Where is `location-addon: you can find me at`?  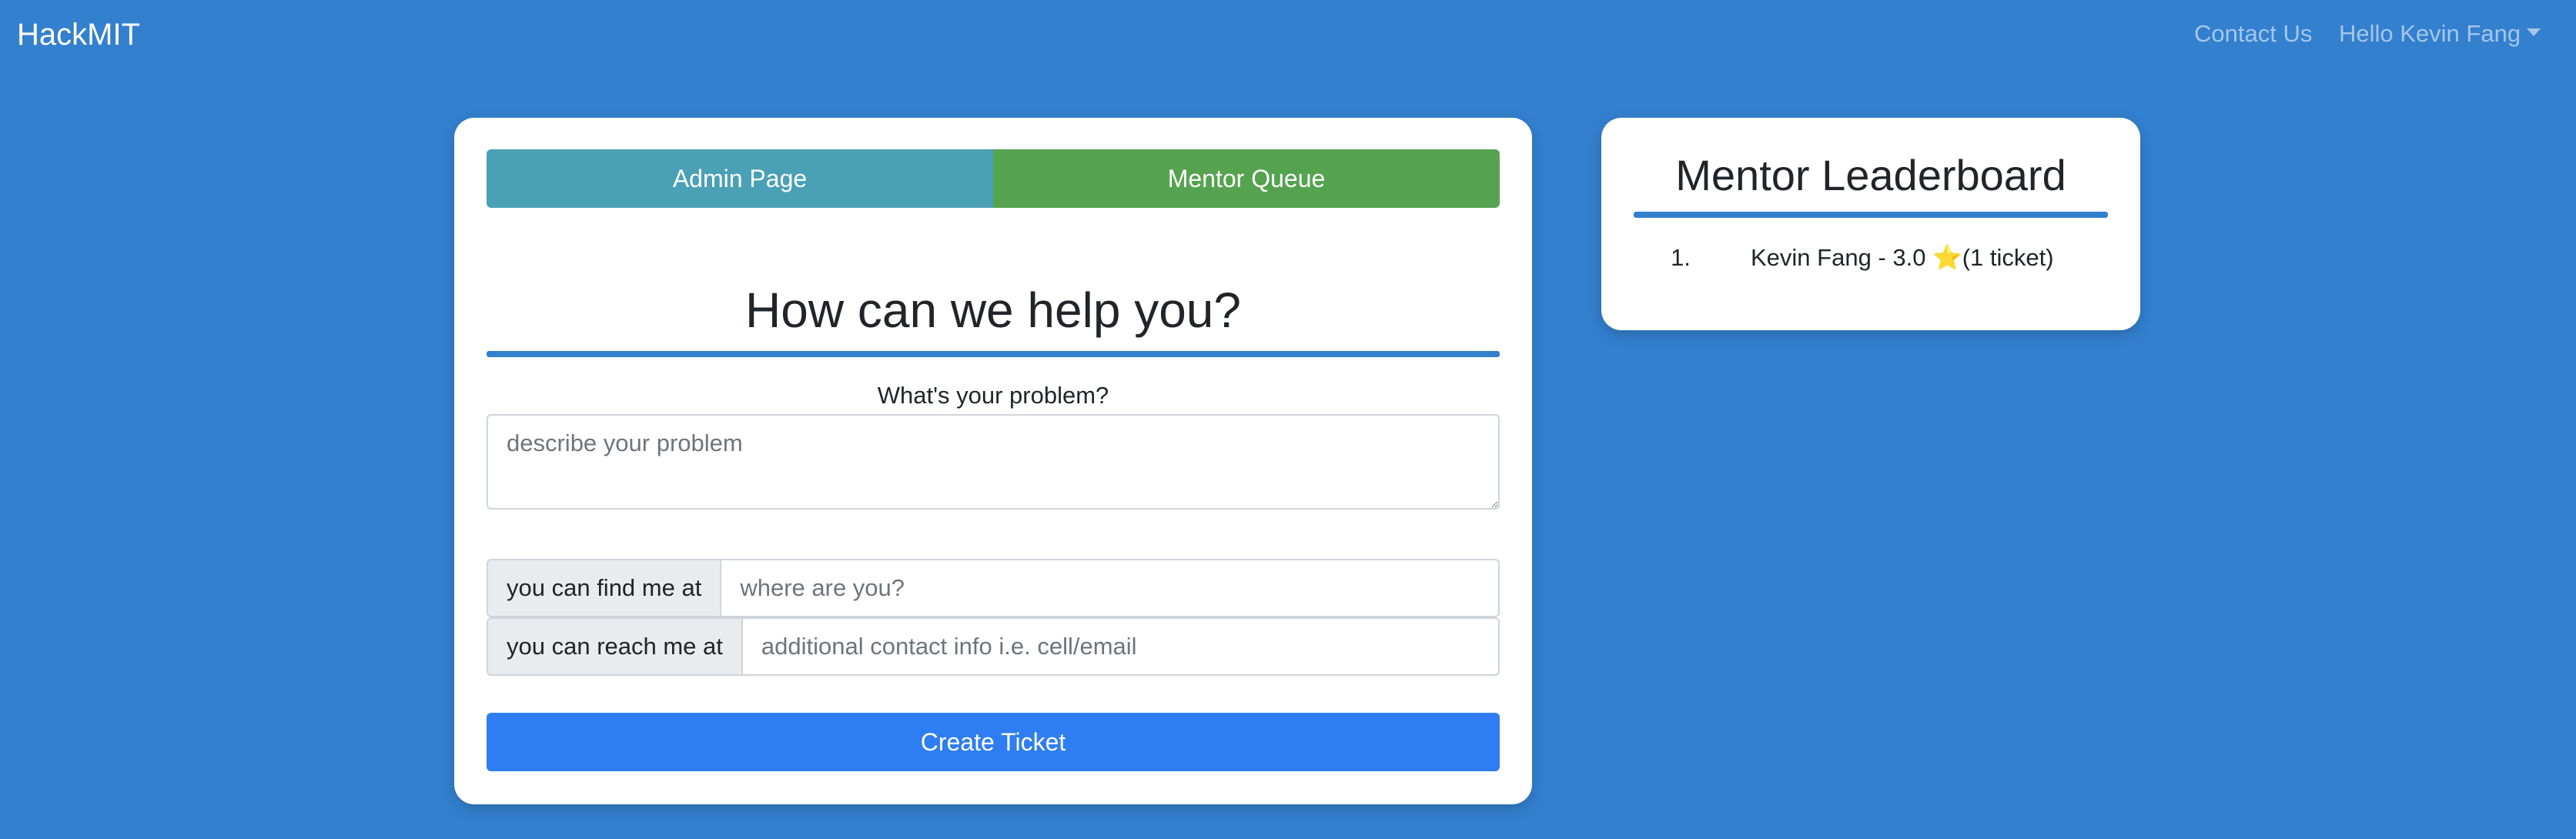
location-addon: you can find me at is located at coordinates (604, 588).